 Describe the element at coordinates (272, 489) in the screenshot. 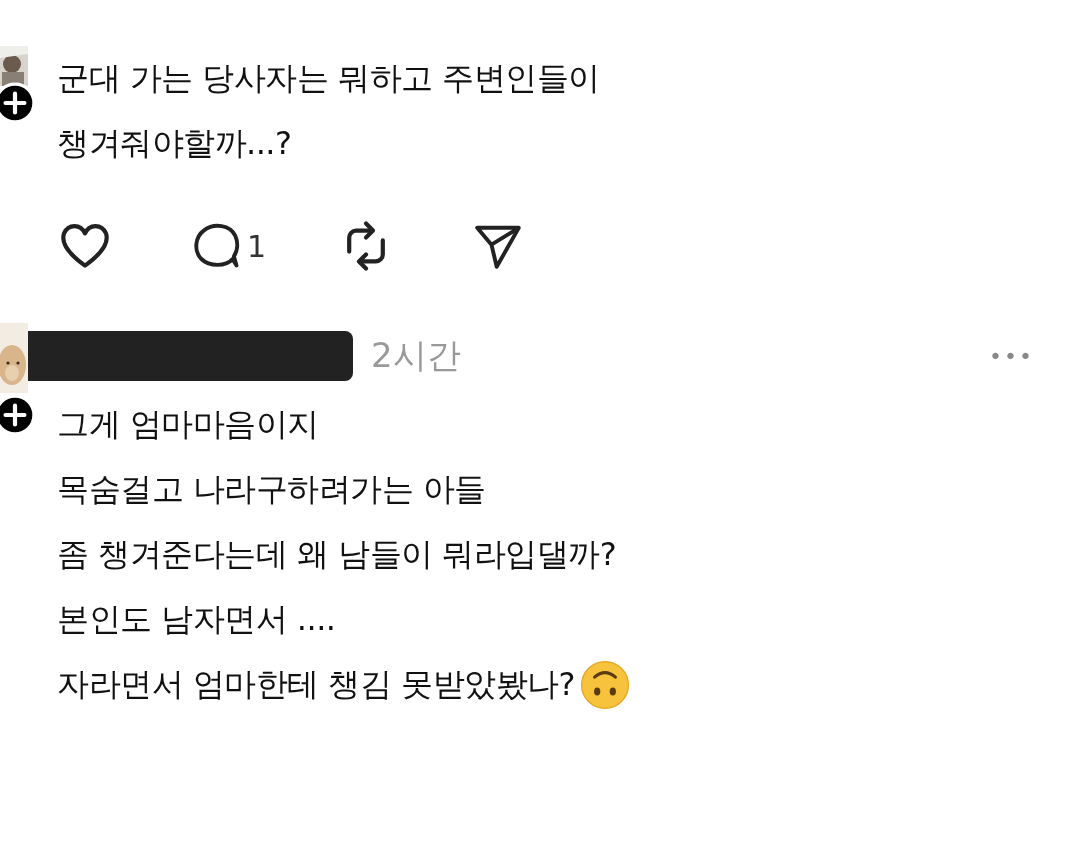

I see `comment-text-line: 목숨걸고 나라구하려가는 아들` at that location.